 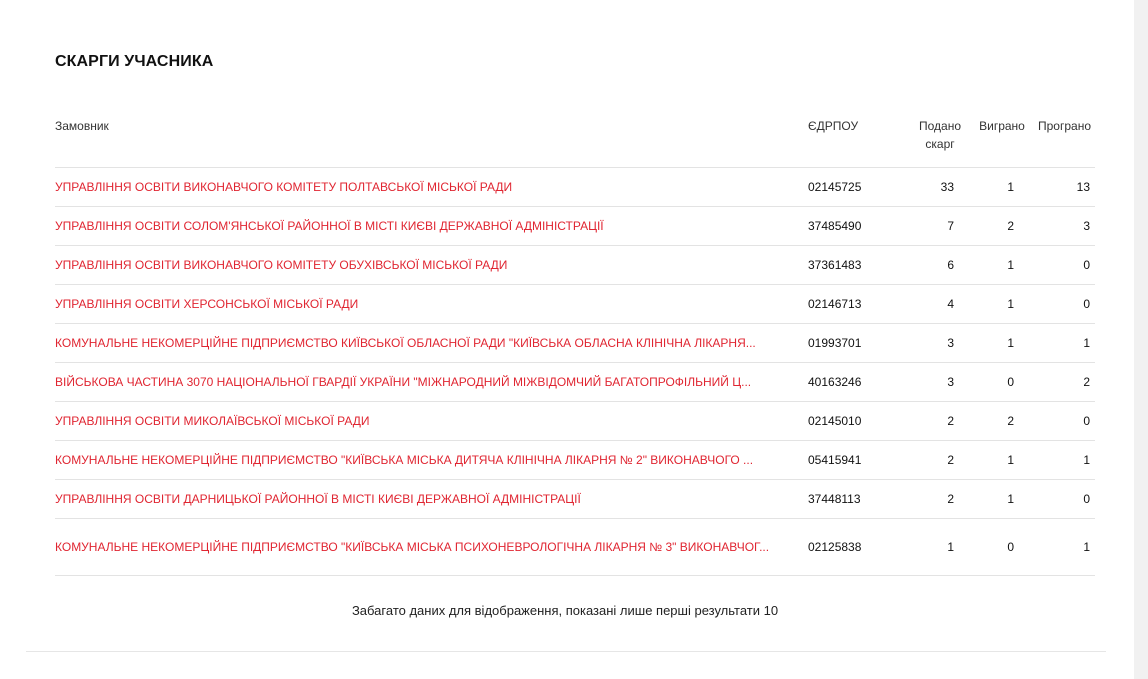 I want to click on customer-code: 02146713, so click(x=849, y=304).